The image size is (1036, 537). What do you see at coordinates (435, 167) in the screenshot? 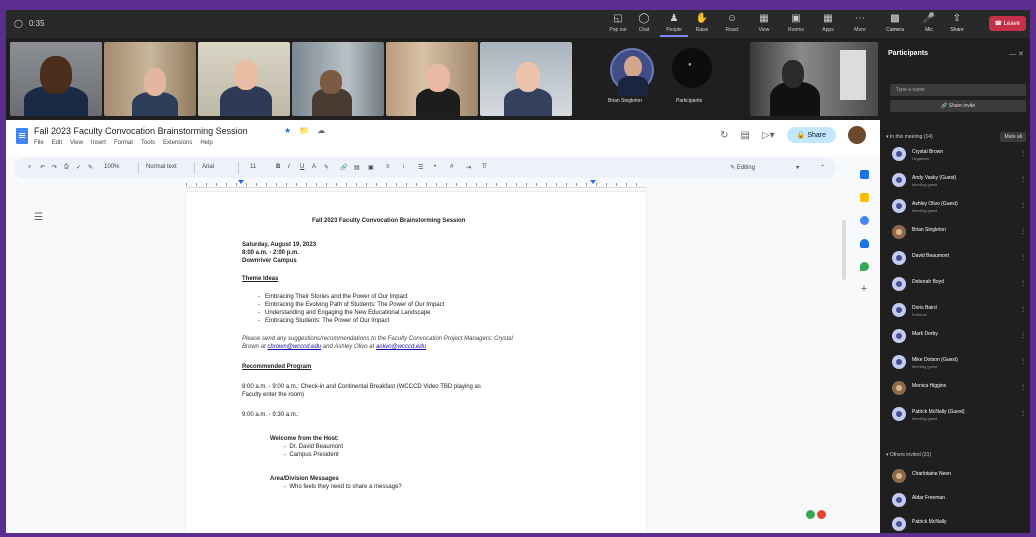
I see `bulleted-list-icon: •` at bounding box center [435, 167].